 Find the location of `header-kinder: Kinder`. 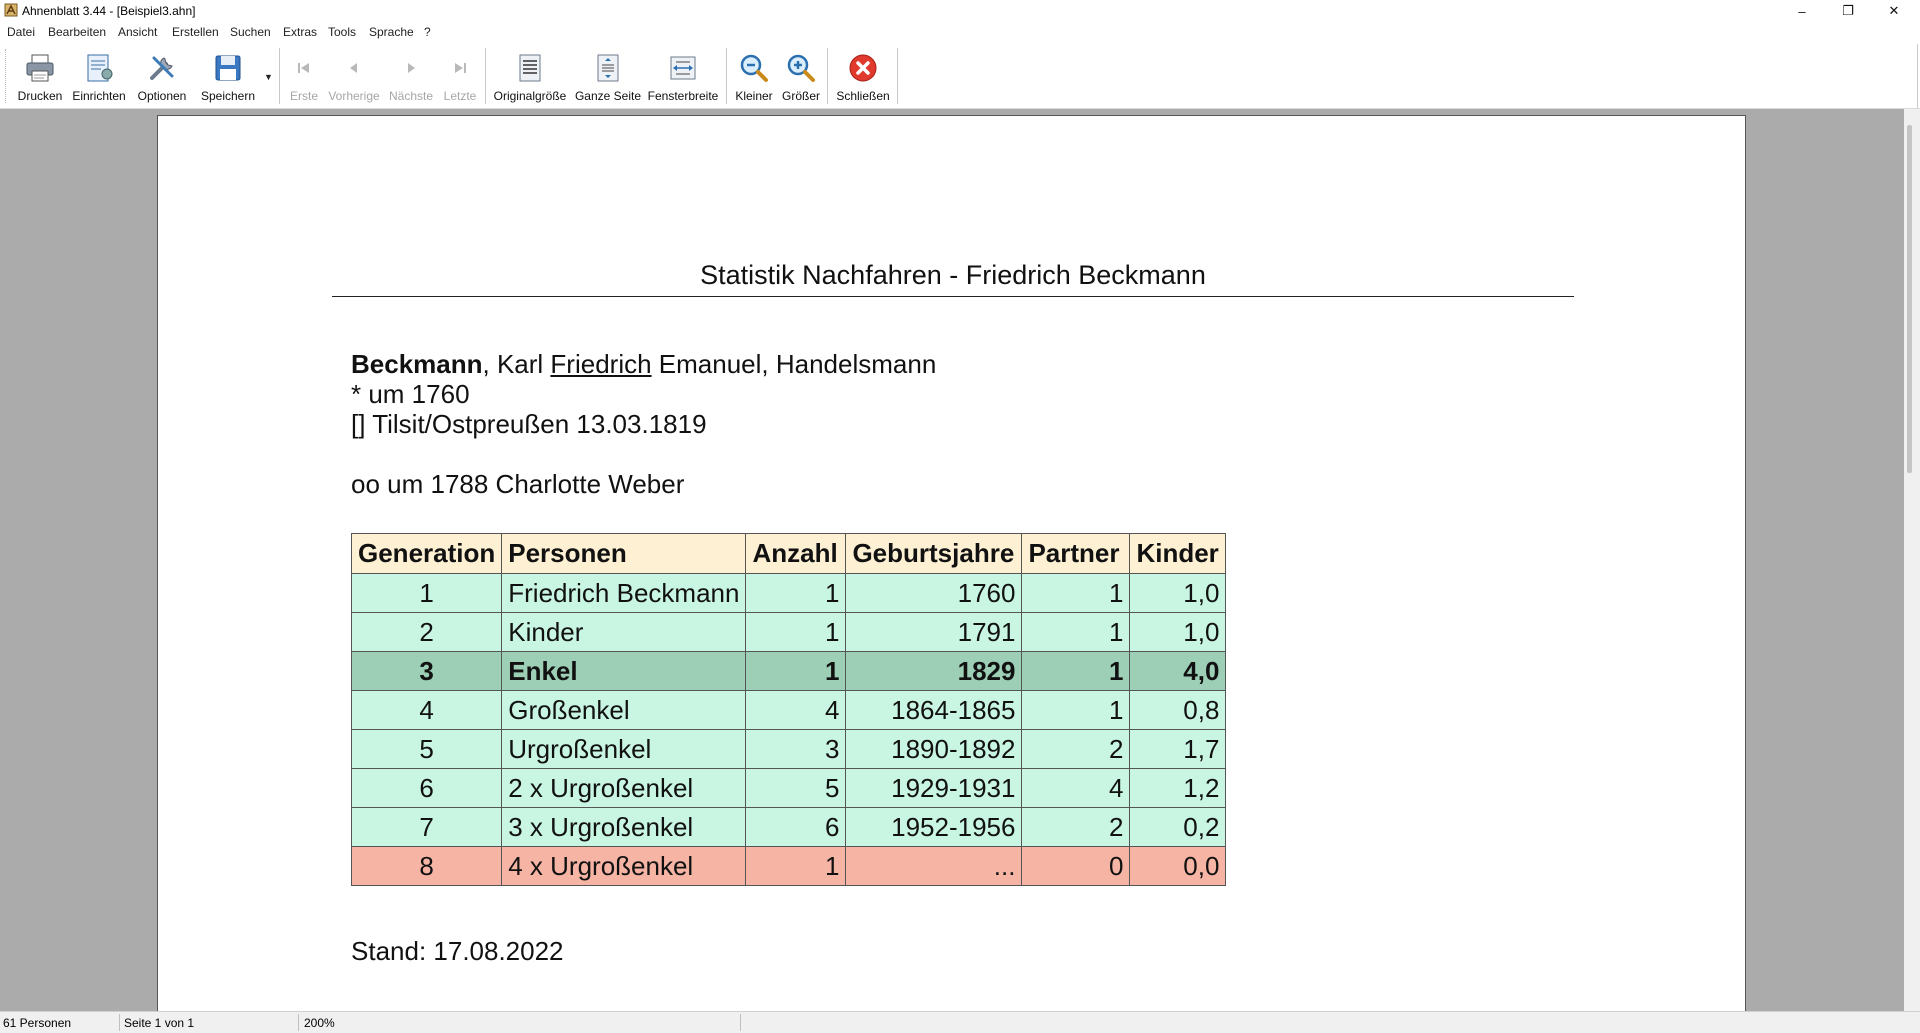

header-kinder: Kinder is located at coordinates (1178, 553).